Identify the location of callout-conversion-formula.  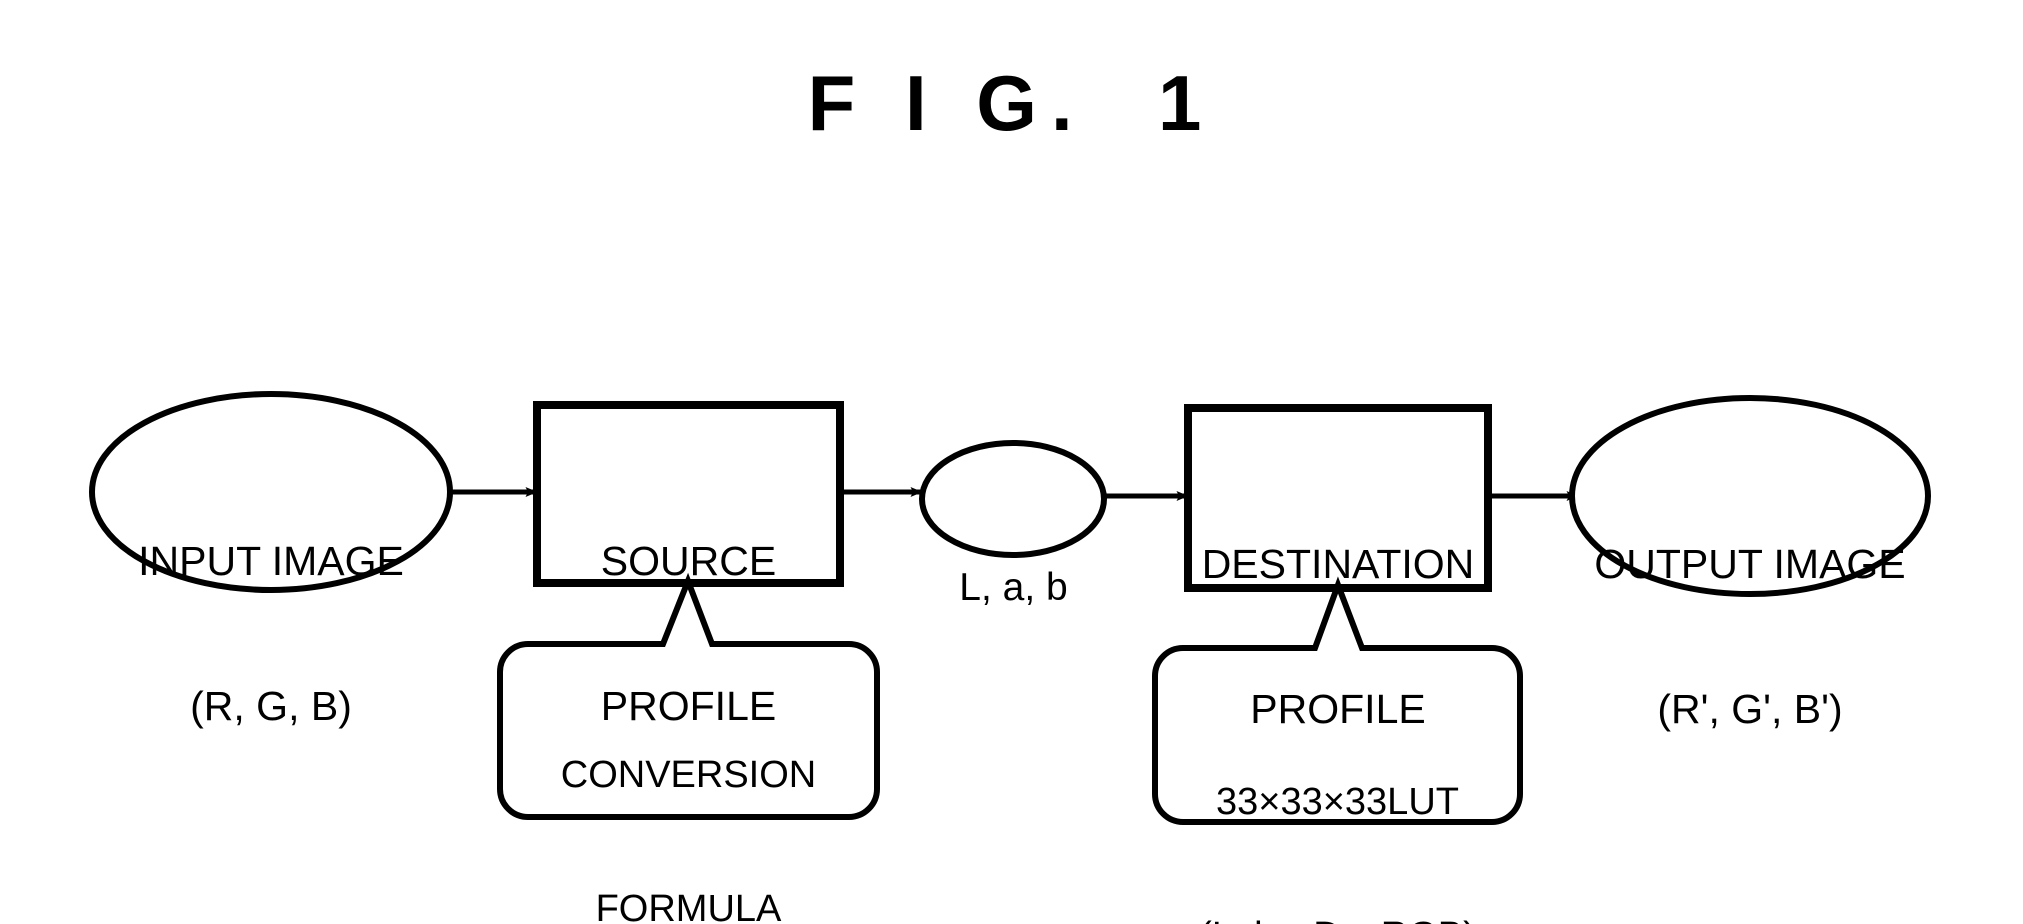
(688, 696).